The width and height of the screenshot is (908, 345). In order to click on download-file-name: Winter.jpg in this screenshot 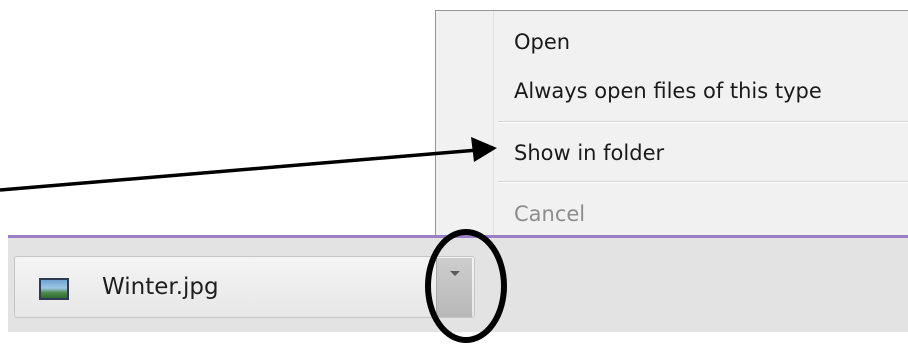, I will do `click(160, 287)`.